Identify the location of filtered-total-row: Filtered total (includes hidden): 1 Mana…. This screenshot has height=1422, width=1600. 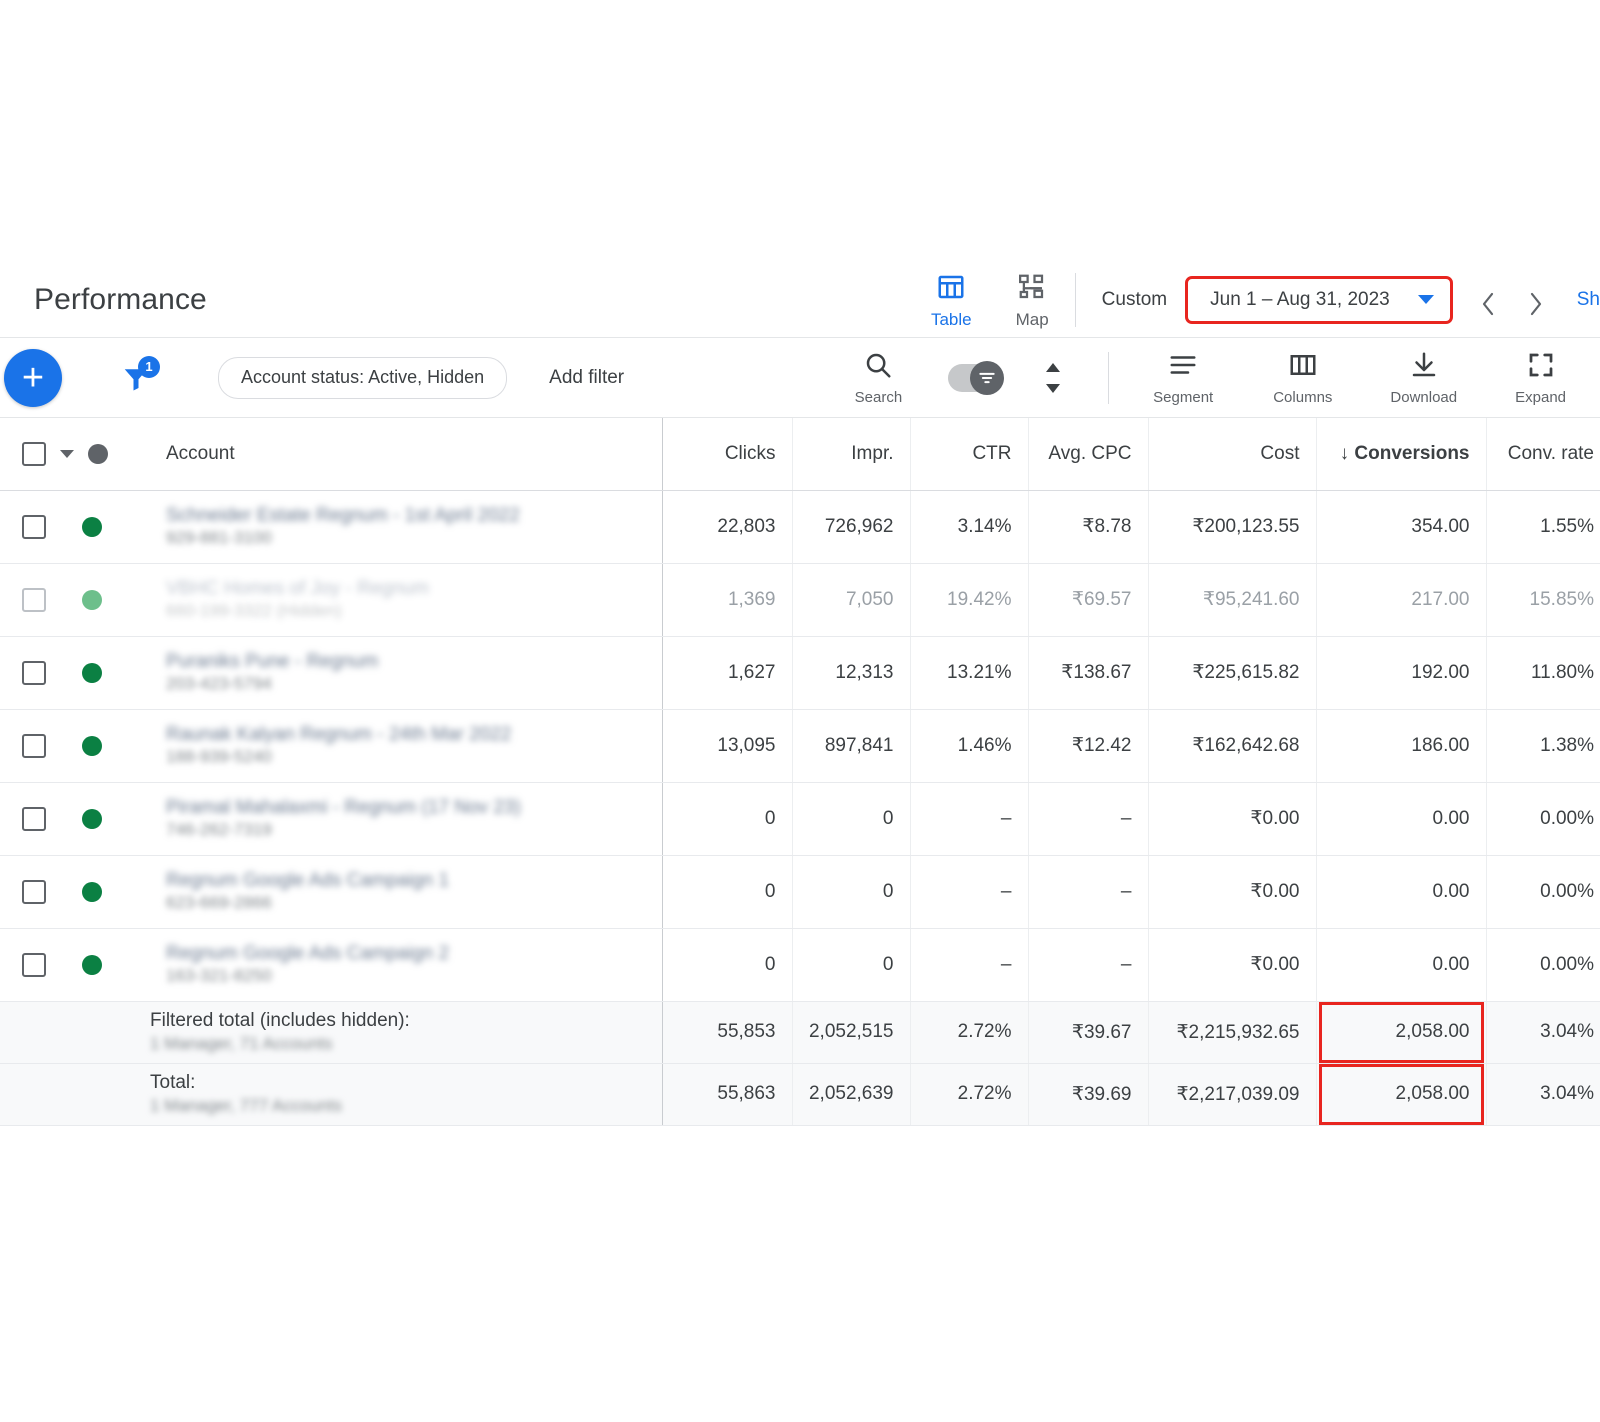
(800, 1032).